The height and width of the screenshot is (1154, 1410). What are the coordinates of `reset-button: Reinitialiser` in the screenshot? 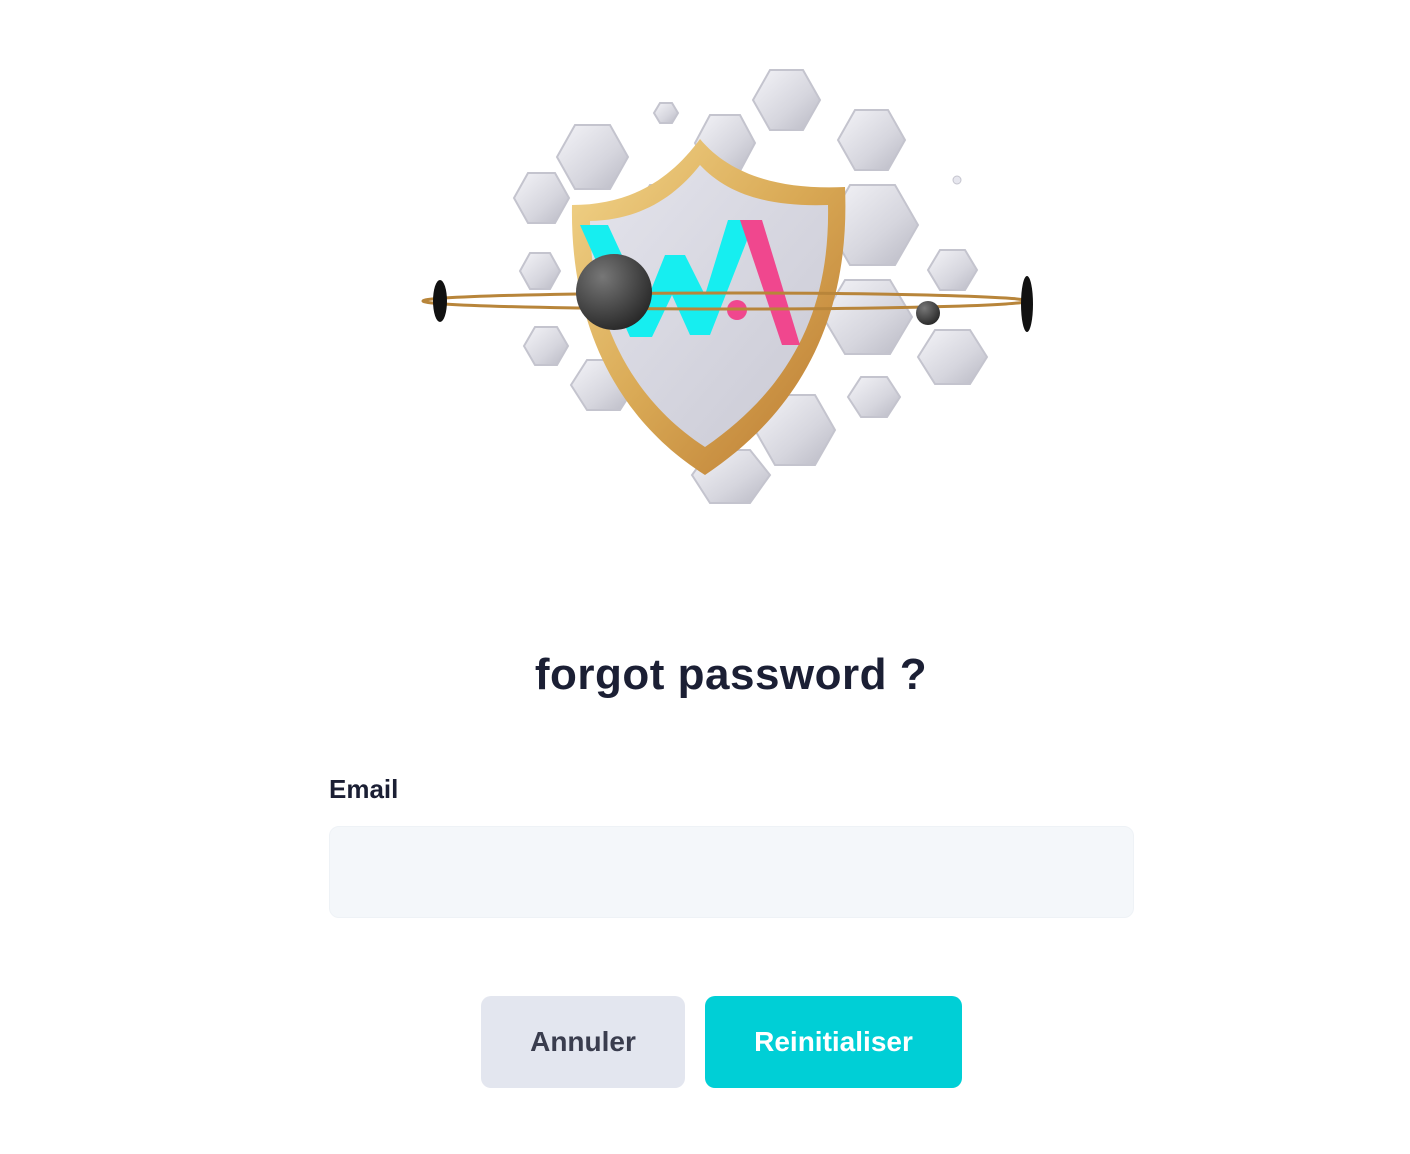 It's located at (833, 1042).